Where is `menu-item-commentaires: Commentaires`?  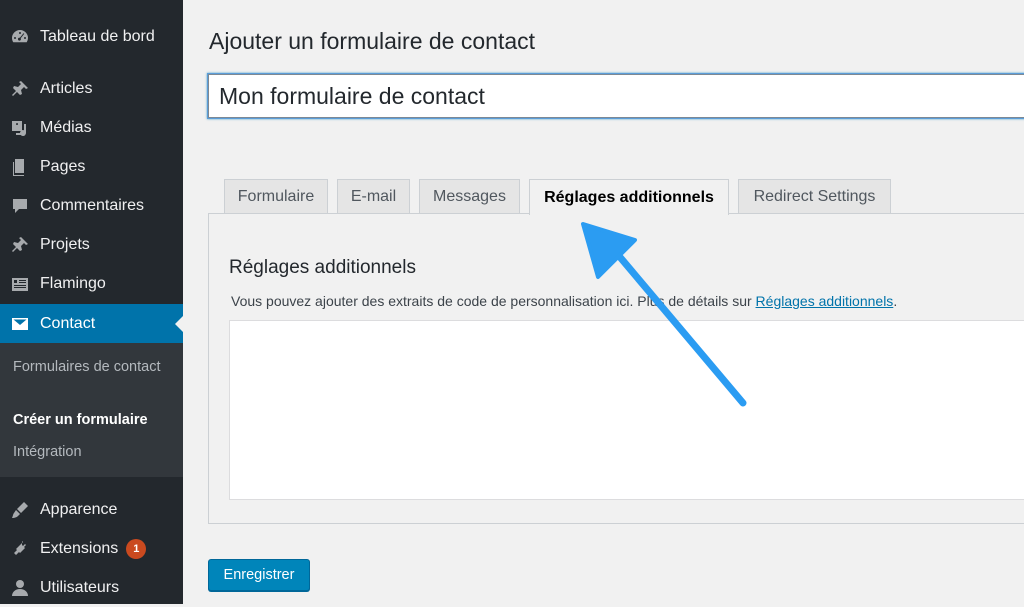
menu-item-commentaires: Commentaires is located at coordinates (91, 205).